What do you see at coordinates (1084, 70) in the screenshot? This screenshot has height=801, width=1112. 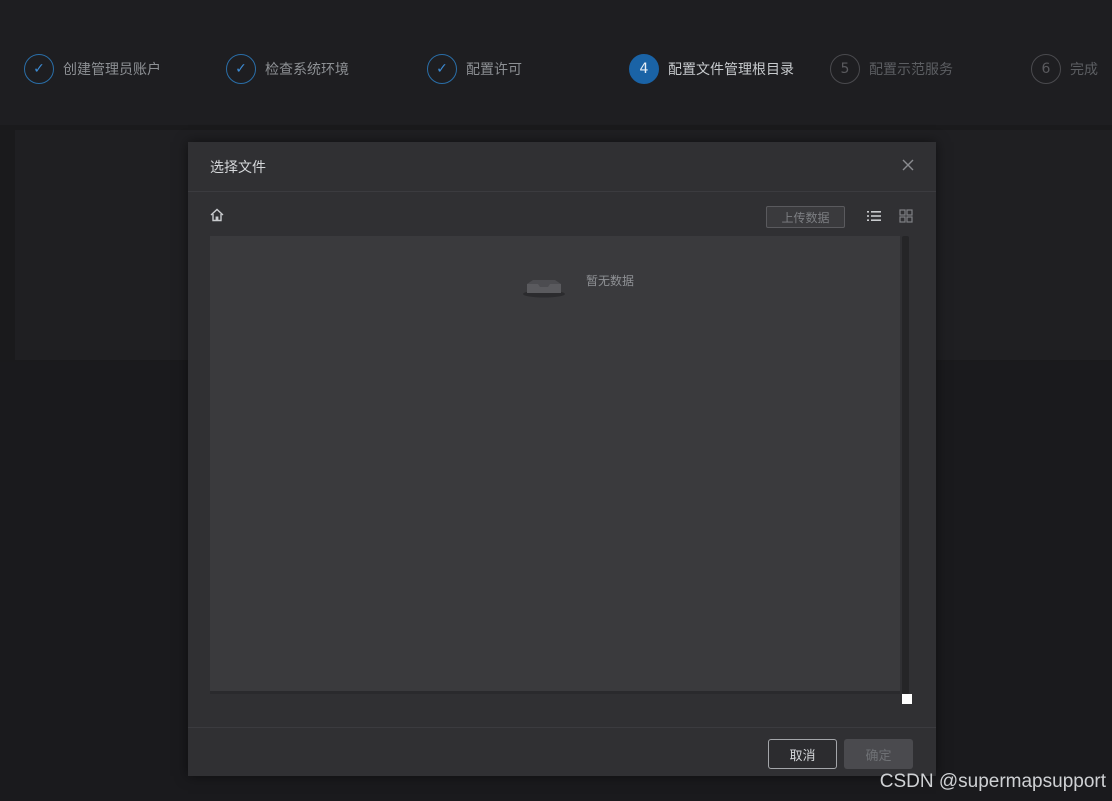 I see `step-6-label: 完成` at bounding box center [1084, 70].